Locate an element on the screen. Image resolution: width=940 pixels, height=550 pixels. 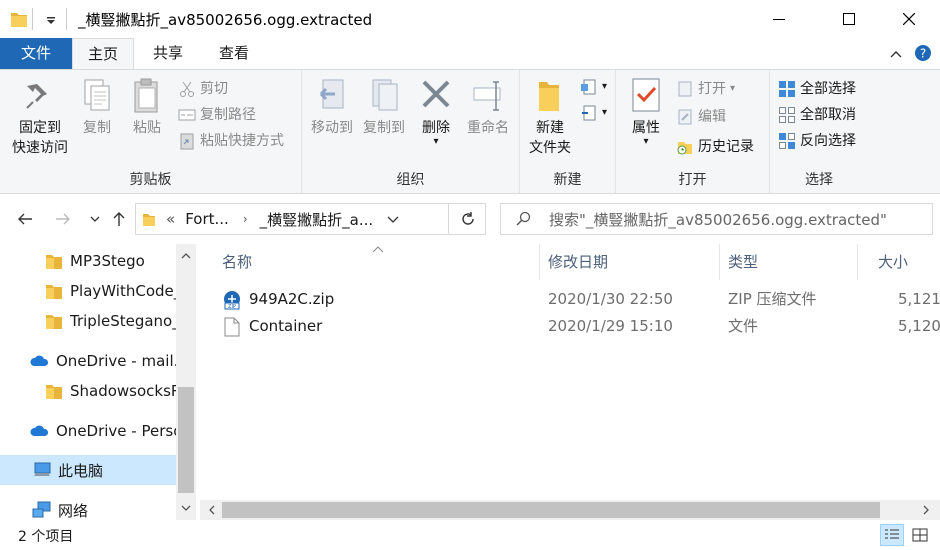
move-to-label: 移动到 is located at coordinates (332, 128).